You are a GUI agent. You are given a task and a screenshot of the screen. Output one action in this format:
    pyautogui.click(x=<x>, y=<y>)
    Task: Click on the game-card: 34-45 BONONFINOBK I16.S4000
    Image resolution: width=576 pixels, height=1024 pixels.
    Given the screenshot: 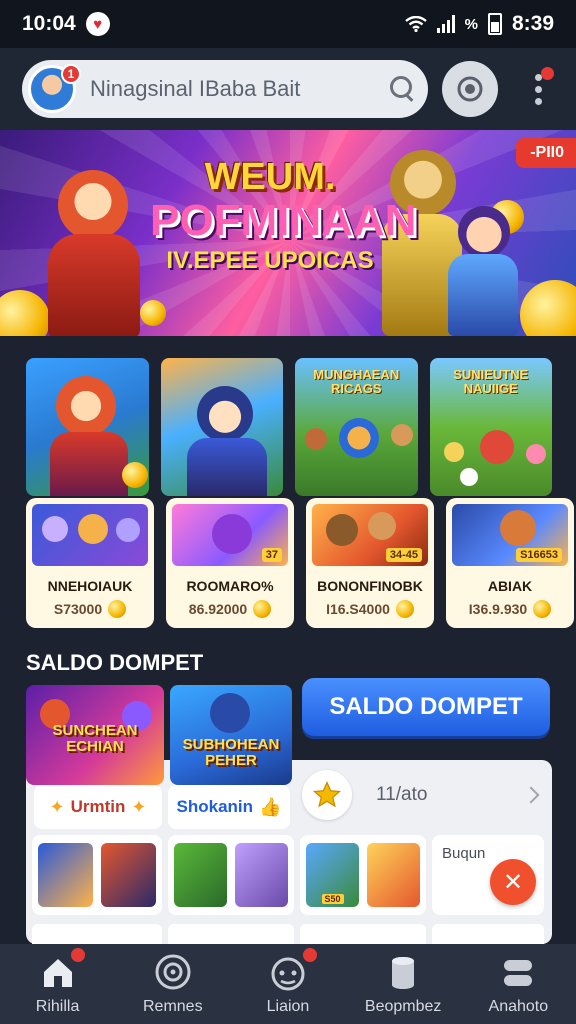 What is the action you would take?
    pyautogui.click(x=370, y=563)
    